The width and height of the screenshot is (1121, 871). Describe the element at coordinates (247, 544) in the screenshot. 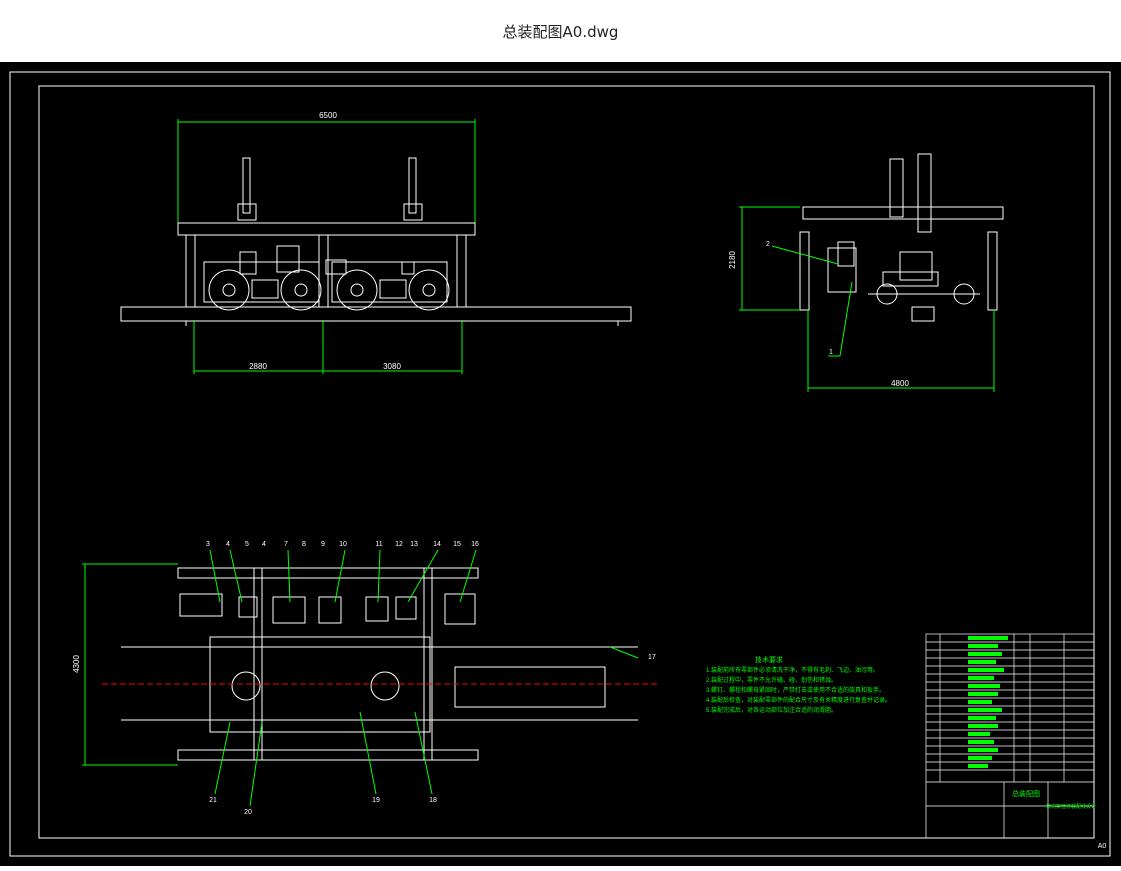

I see `callout-5: 5` at that location.